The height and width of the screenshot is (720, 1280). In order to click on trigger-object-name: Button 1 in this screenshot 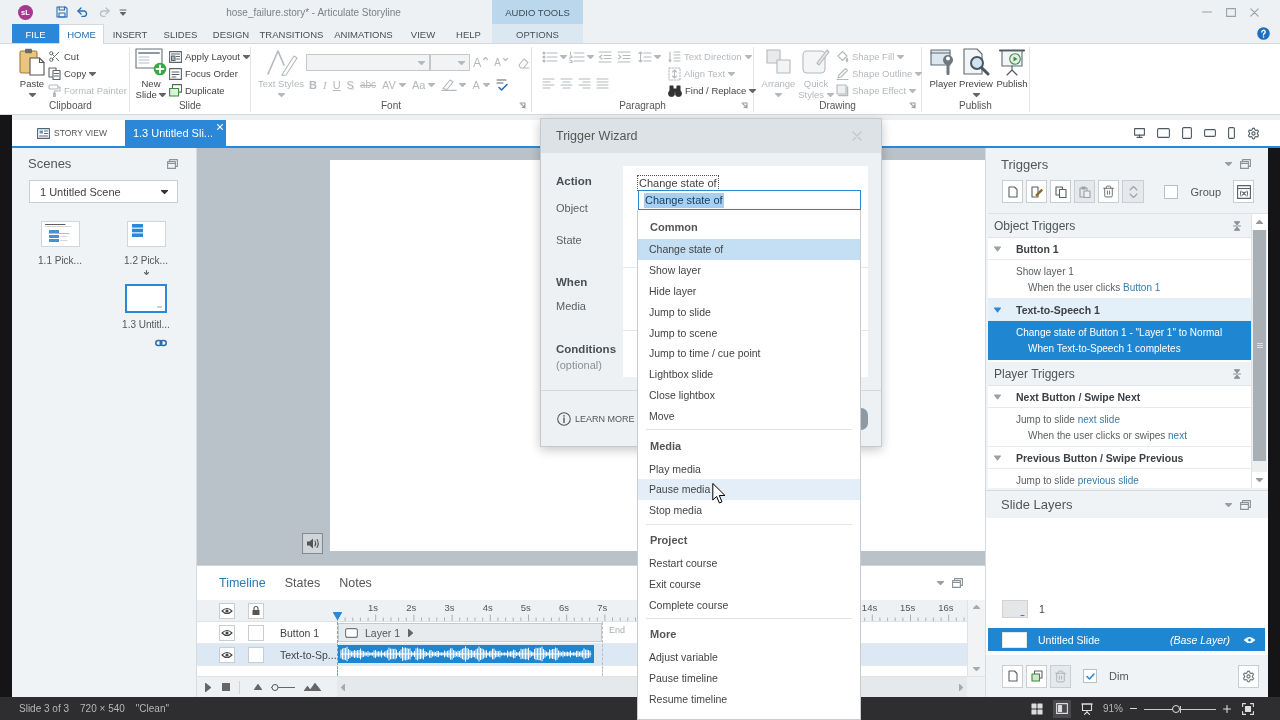, I will do `click(1037, 248)`.